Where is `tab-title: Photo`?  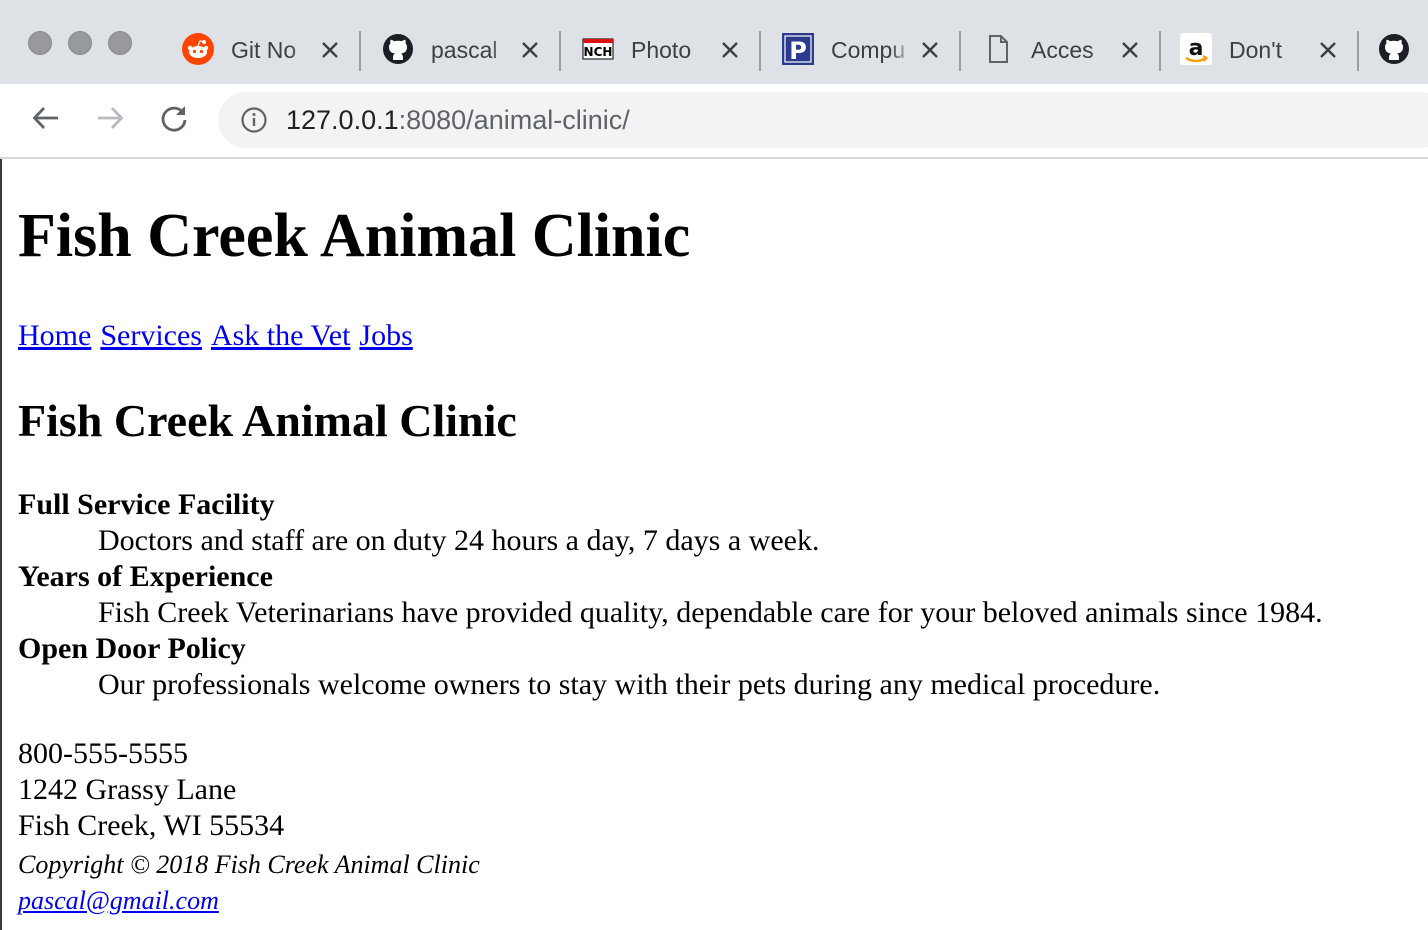 tab-title: Photo is located at coordinates (661, 50).